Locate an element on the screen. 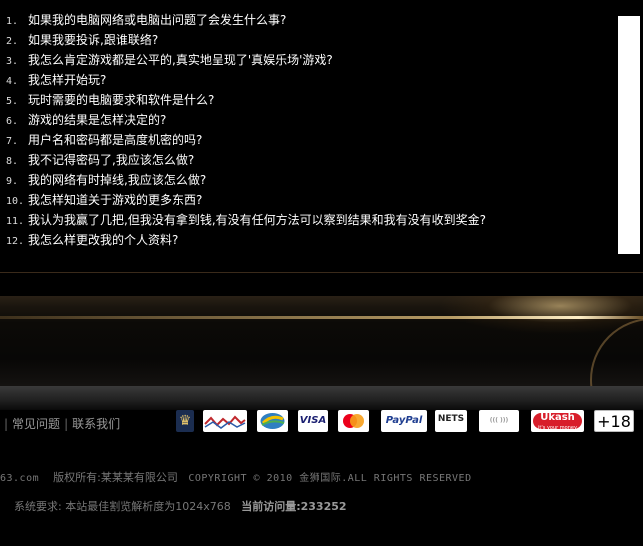 This screenshot has height=546, width=643. visit-counter-value: 233252 is located at coordinates (323, 506).